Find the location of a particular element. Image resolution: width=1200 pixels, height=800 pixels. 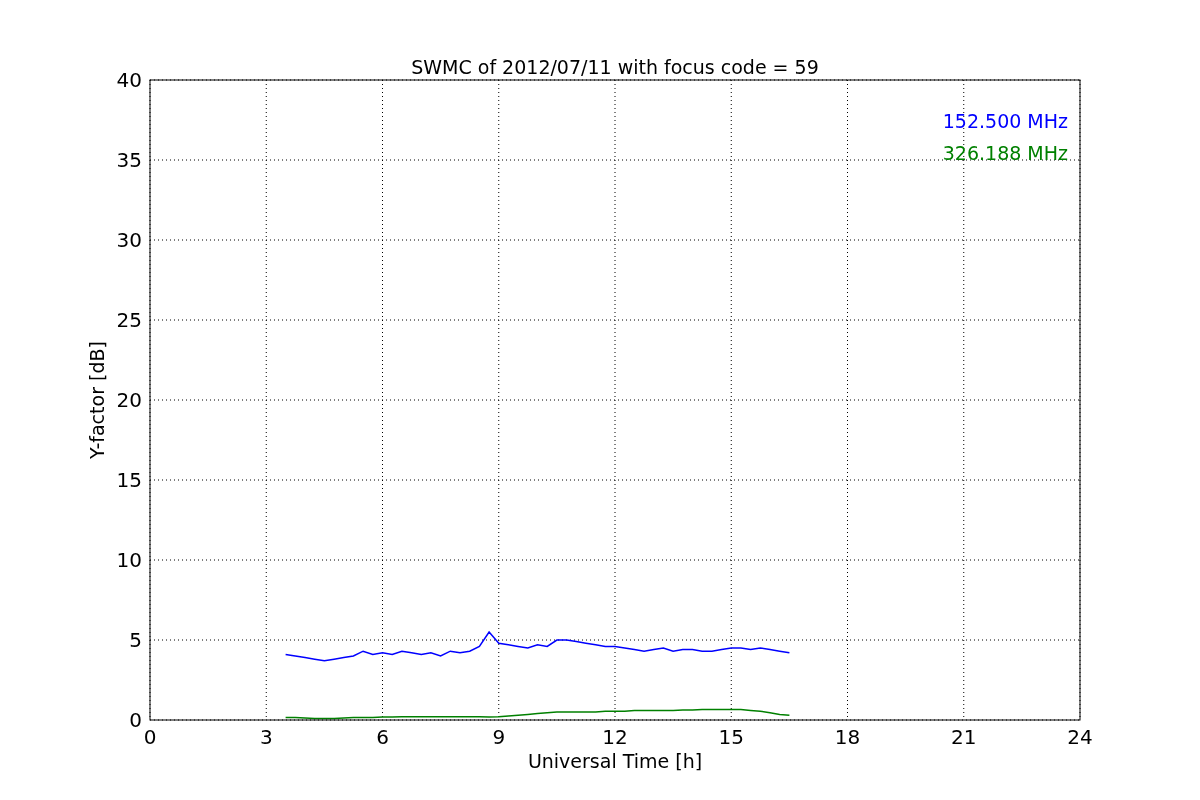

y-tick-label: 35 is located at coordinates (129, 160).